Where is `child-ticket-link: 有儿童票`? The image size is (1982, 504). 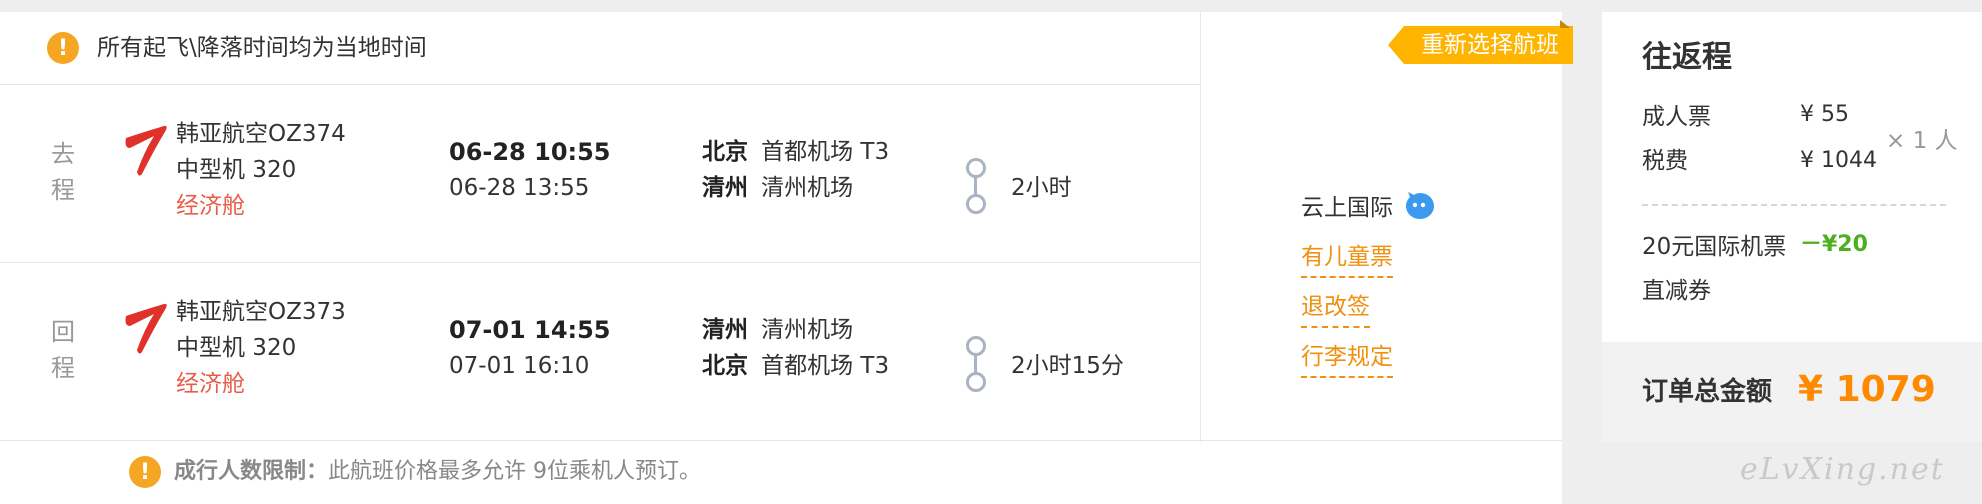 child-ticket-link: 有儿童票 is located at coordinates (1347, 259).